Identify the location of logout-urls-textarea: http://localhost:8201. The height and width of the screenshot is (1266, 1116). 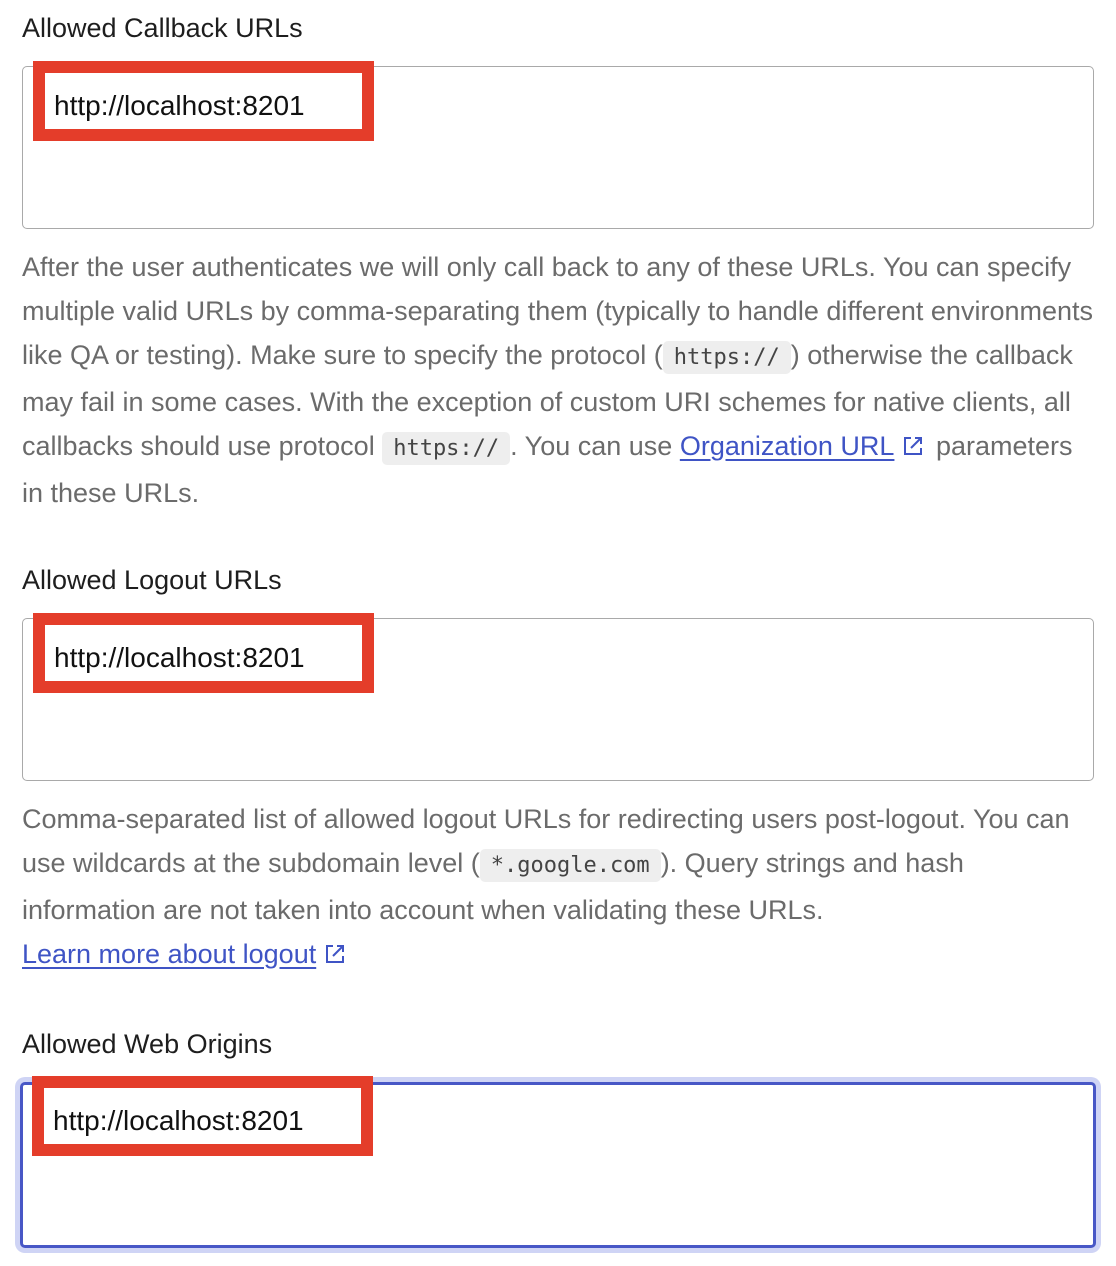
(558, 697).